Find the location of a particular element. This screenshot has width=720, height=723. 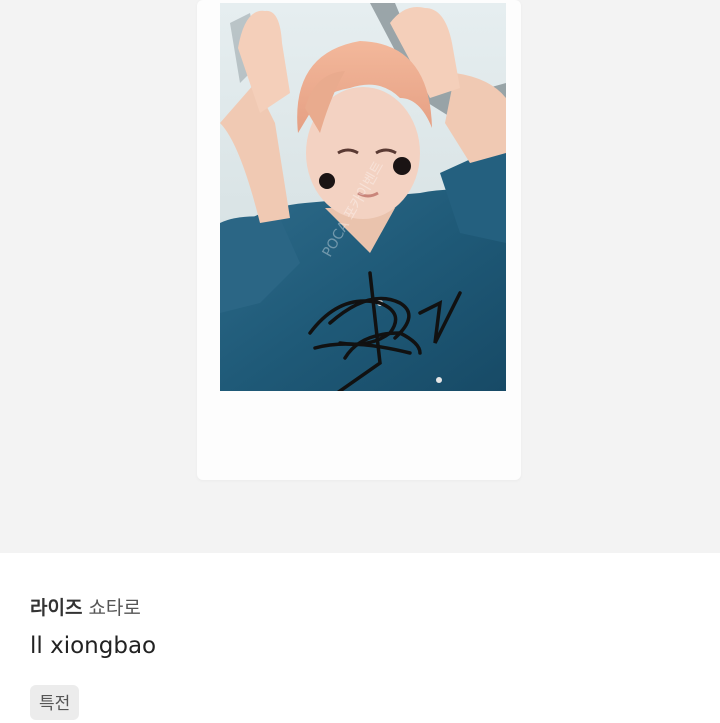

tag-badge: 특전 is located at coordinates (55, 702).